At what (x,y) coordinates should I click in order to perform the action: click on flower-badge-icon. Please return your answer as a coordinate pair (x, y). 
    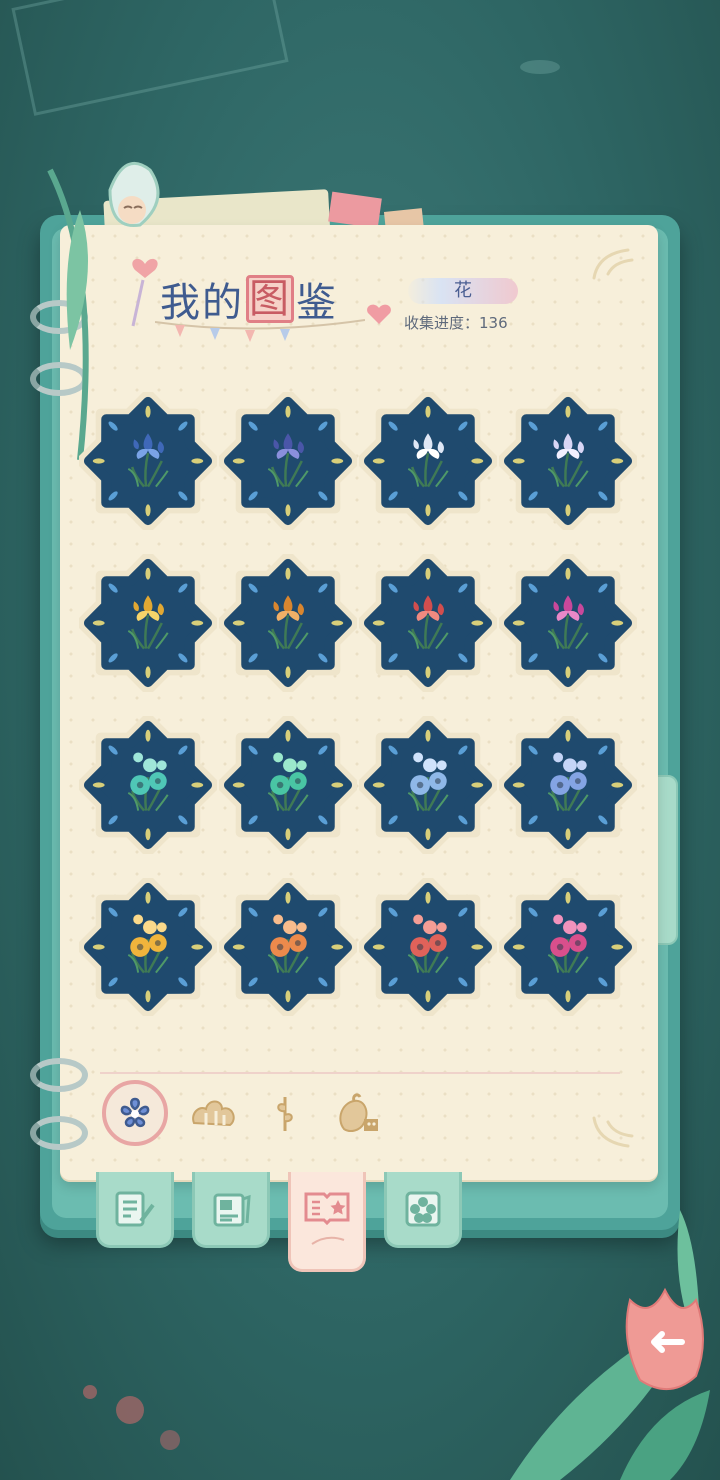
    Looking at the image, I should click on (423, 1208).